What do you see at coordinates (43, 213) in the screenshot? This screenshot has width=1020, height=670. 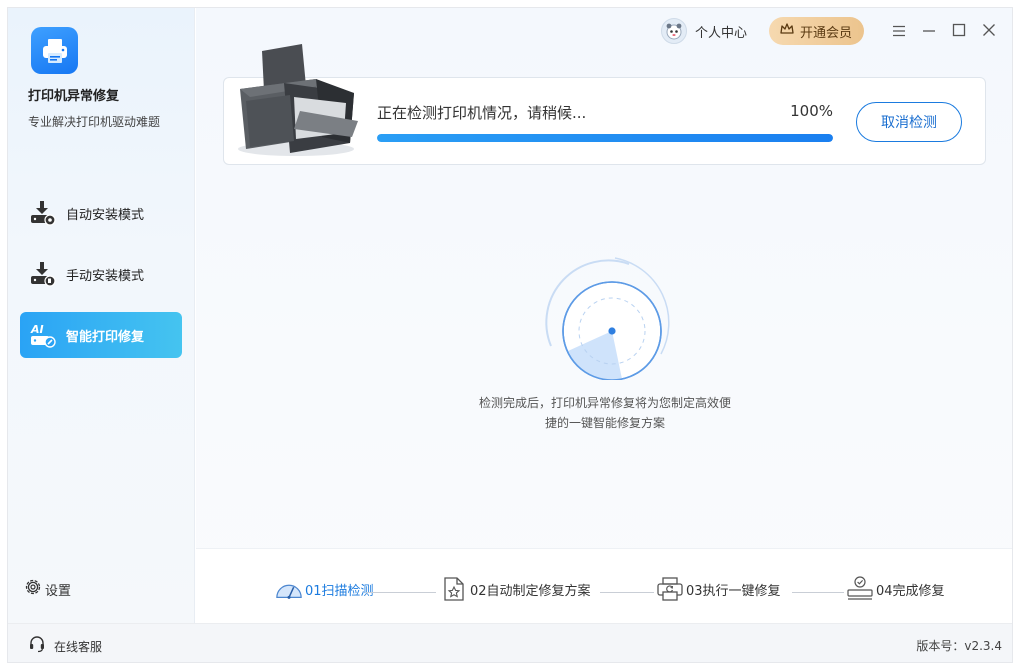 I see `auto-install-icon` at bounding box center [43, 213].